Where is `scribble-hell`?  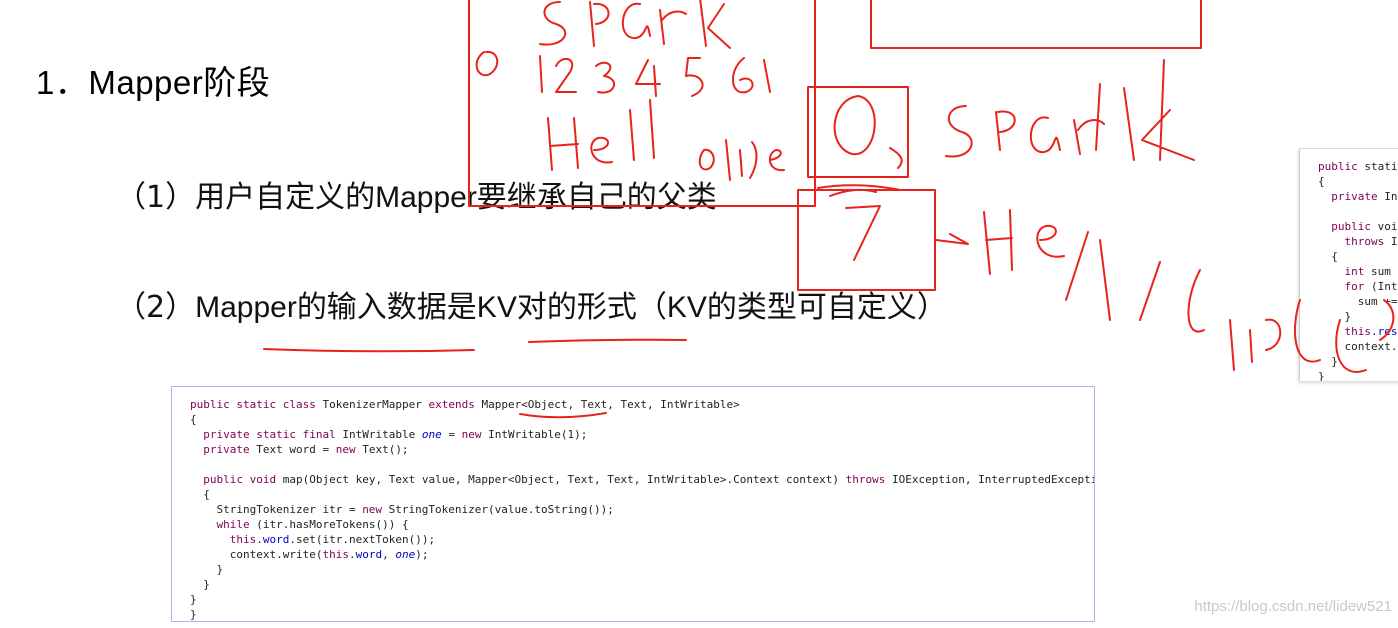 scribble-hell is located at coordinates (601, 135).